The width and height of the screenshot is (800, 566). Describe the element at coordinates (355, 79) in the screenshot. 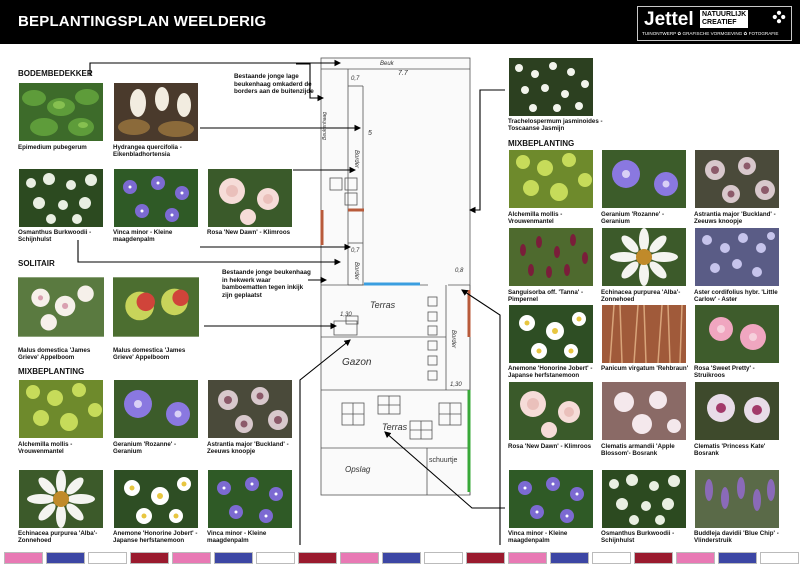

I see `plan-label-dim-07a: 0,7` at that location.